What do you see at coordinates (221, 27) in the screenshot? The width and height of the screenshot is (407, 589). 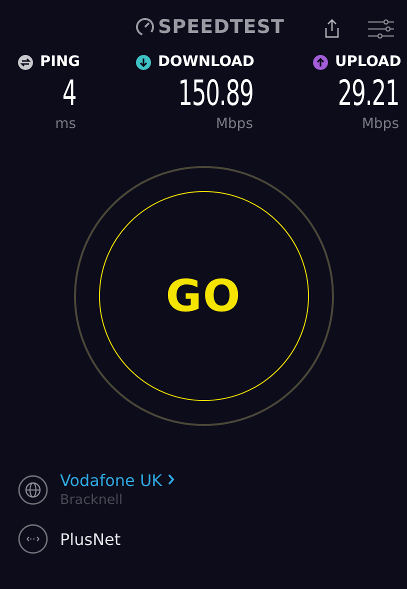 I see `app-logo: SPEEDTEST` at bounding box center [221, 27].